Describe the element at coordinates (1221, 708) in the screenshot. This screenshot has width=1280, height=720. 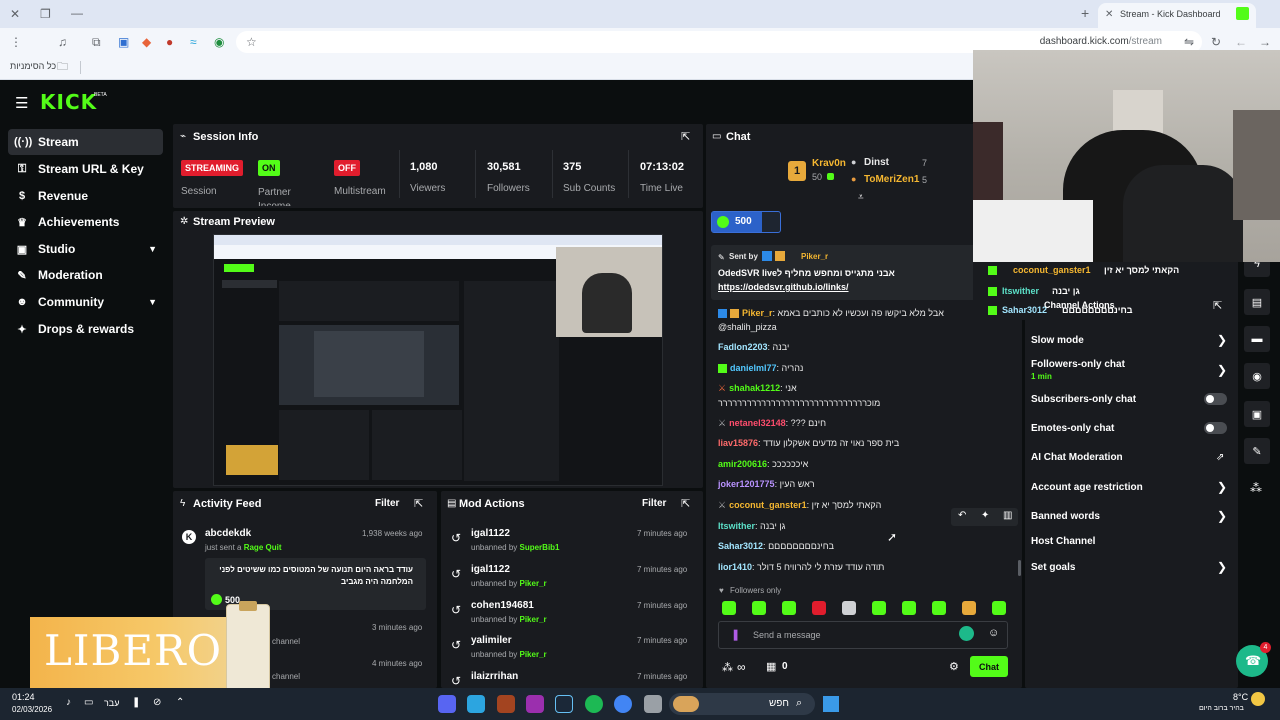
I see `weather-text: בהיר ברוב היום` at that location.